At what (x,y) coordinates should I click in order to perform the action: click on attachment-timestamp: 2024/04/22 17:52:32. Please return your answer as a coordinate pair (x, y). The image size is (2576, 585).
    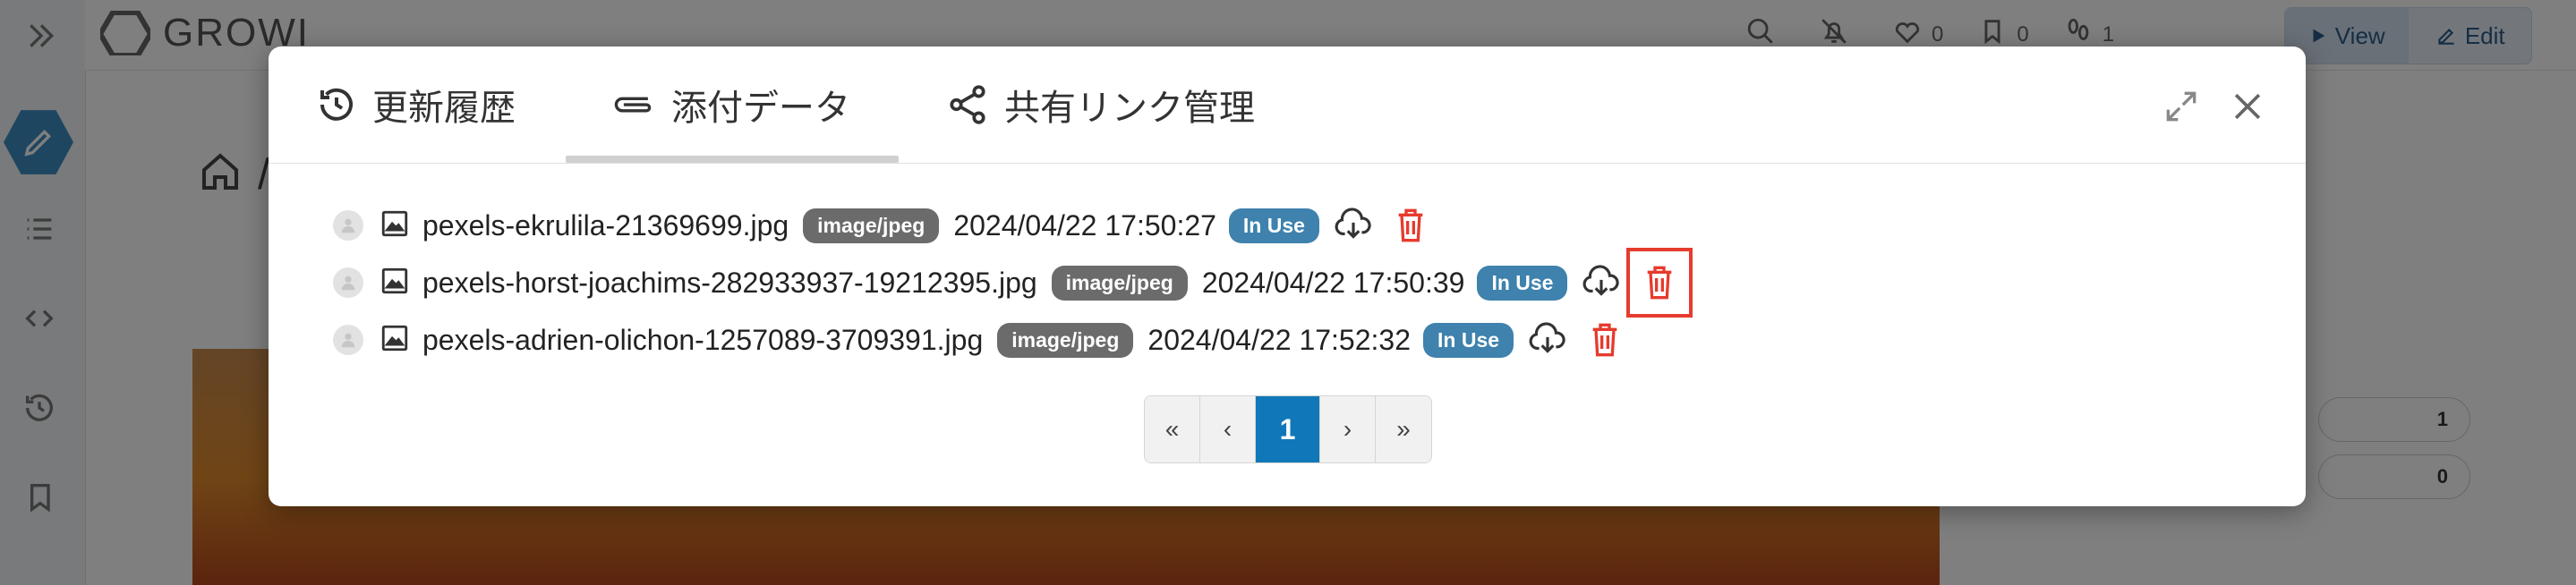
    Looking at the image, I should click on (1279, 339).